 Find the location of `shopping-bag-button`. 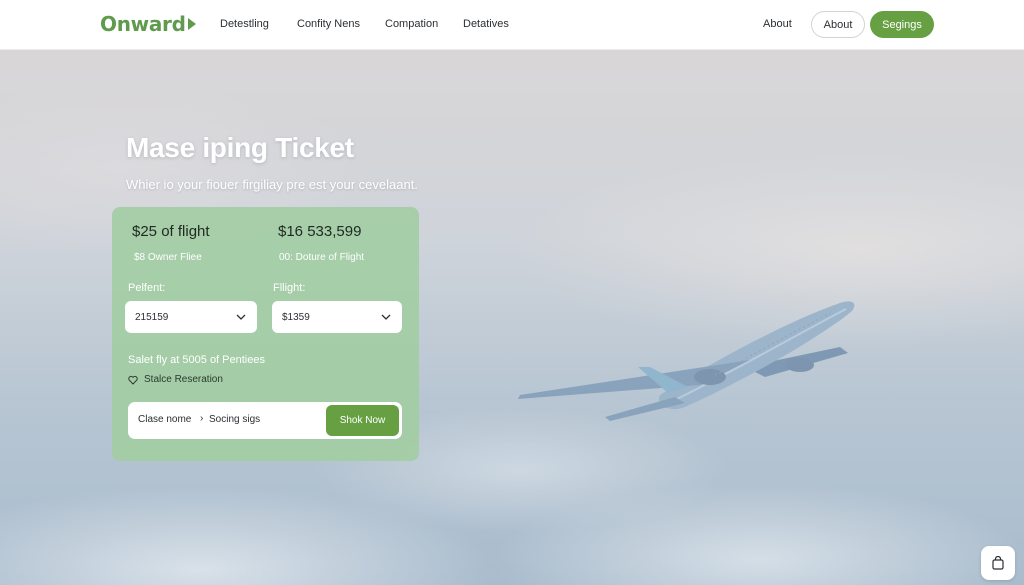

shopping-bag-button is located at coordinates (998, 563).